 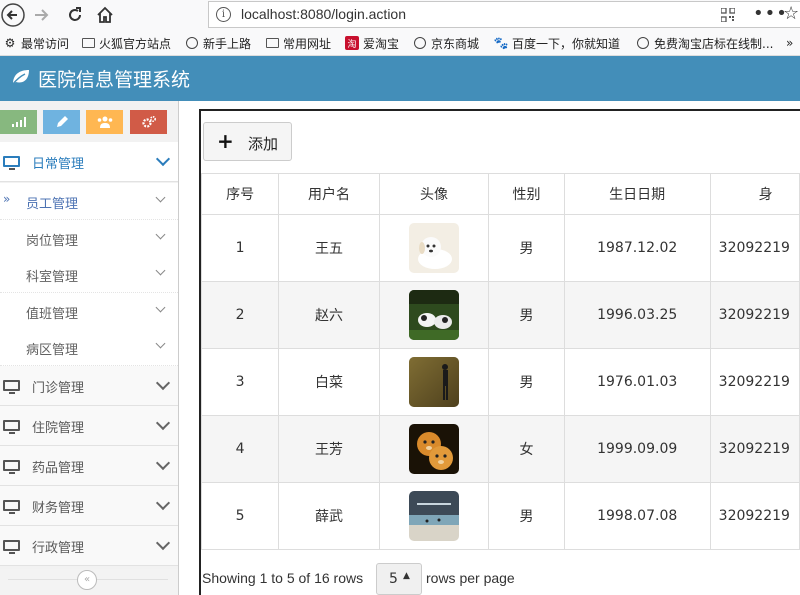 What do you see at coordinates (372, 43) in the screenshot?
I see `bookmark-item: 淘爱淘宝` at bounding box center [372, 43].